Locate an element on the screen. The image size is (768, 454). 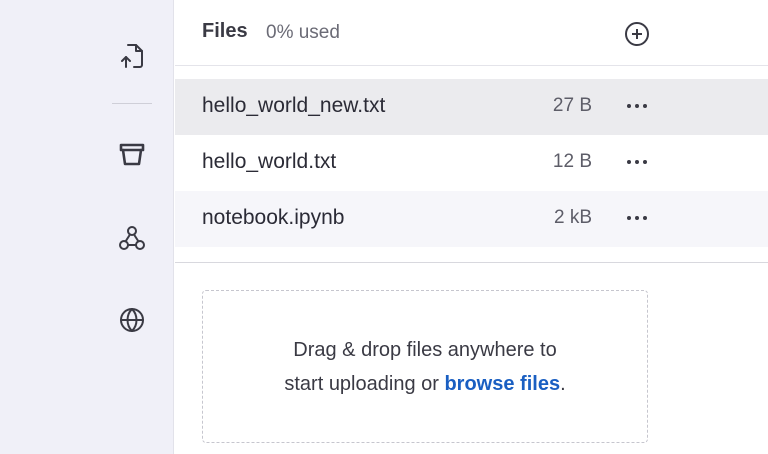
list-divider is located at coordinates (471, 262).